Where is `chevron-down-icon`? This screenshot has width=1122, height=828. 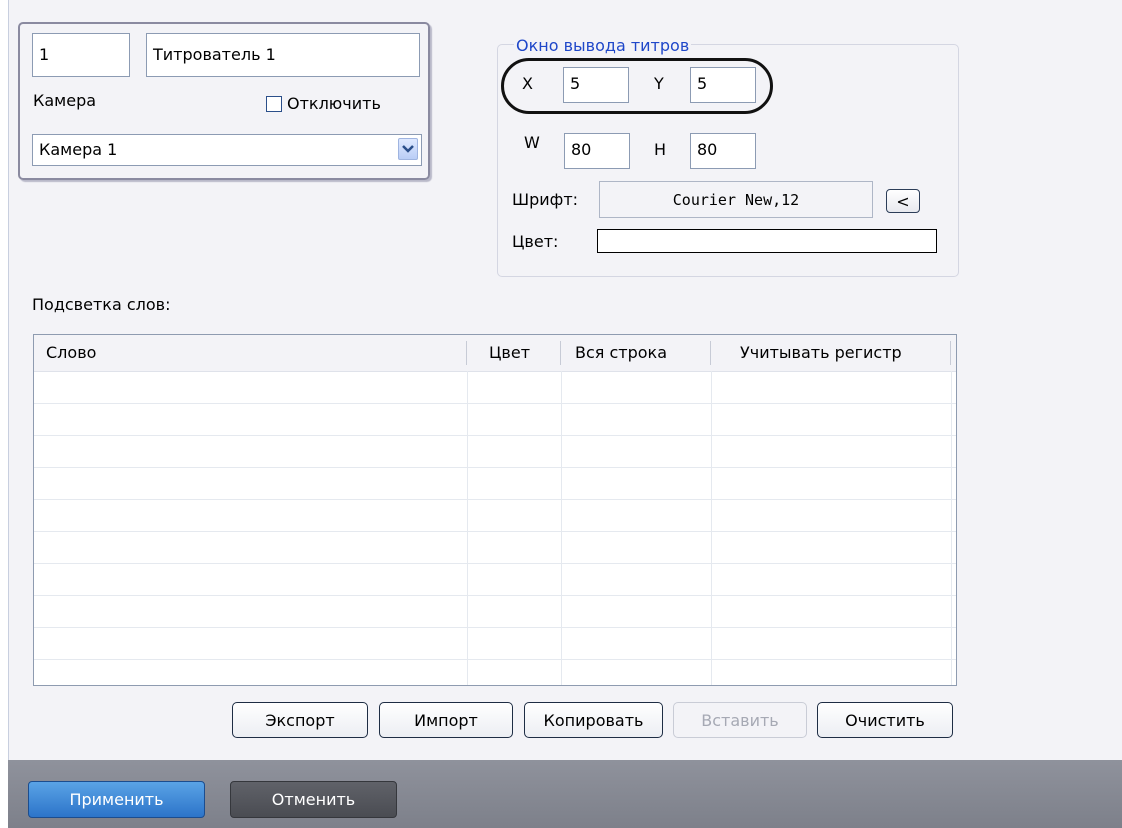 chevron-down-icon is located at coordinates (408, 149).